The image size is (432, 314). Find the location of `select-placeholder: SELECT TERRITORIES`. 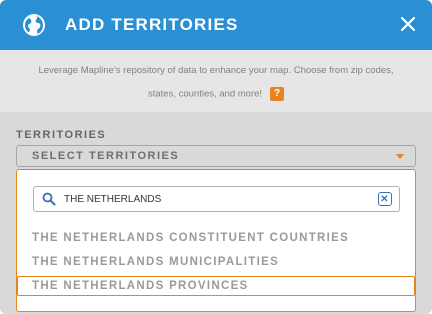

select-placeholder: SELECT TERRITORIES is located at coordinates (106, 156).